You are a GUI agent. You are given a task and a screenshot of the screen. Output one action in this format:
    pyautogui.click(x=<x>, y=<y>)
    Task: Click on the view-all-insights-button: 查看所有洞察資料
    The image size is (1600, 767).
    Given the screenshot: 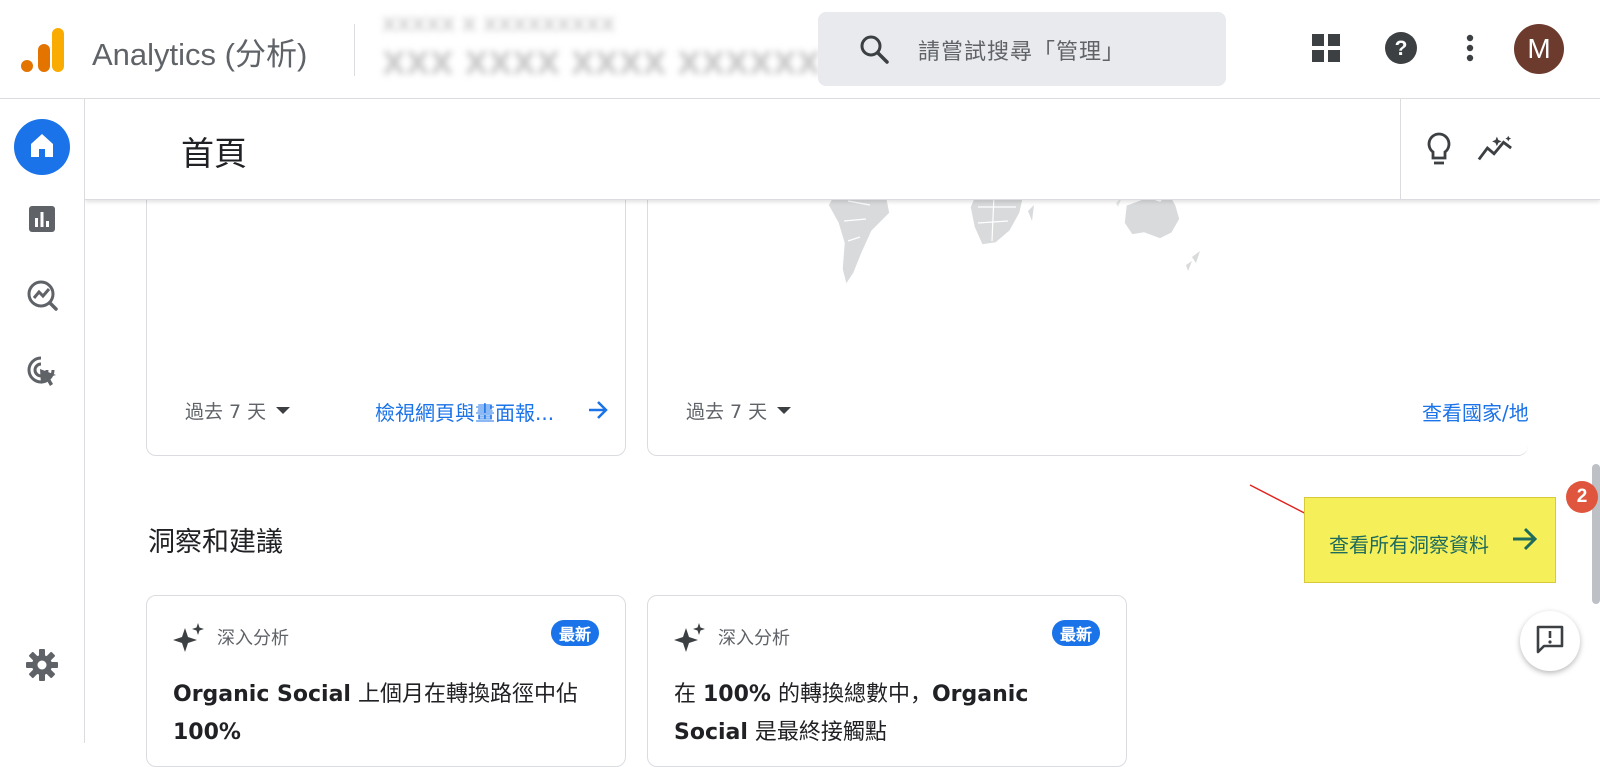 What is the action you would take?
    pyautogui.click(x=1430, y=540)
    